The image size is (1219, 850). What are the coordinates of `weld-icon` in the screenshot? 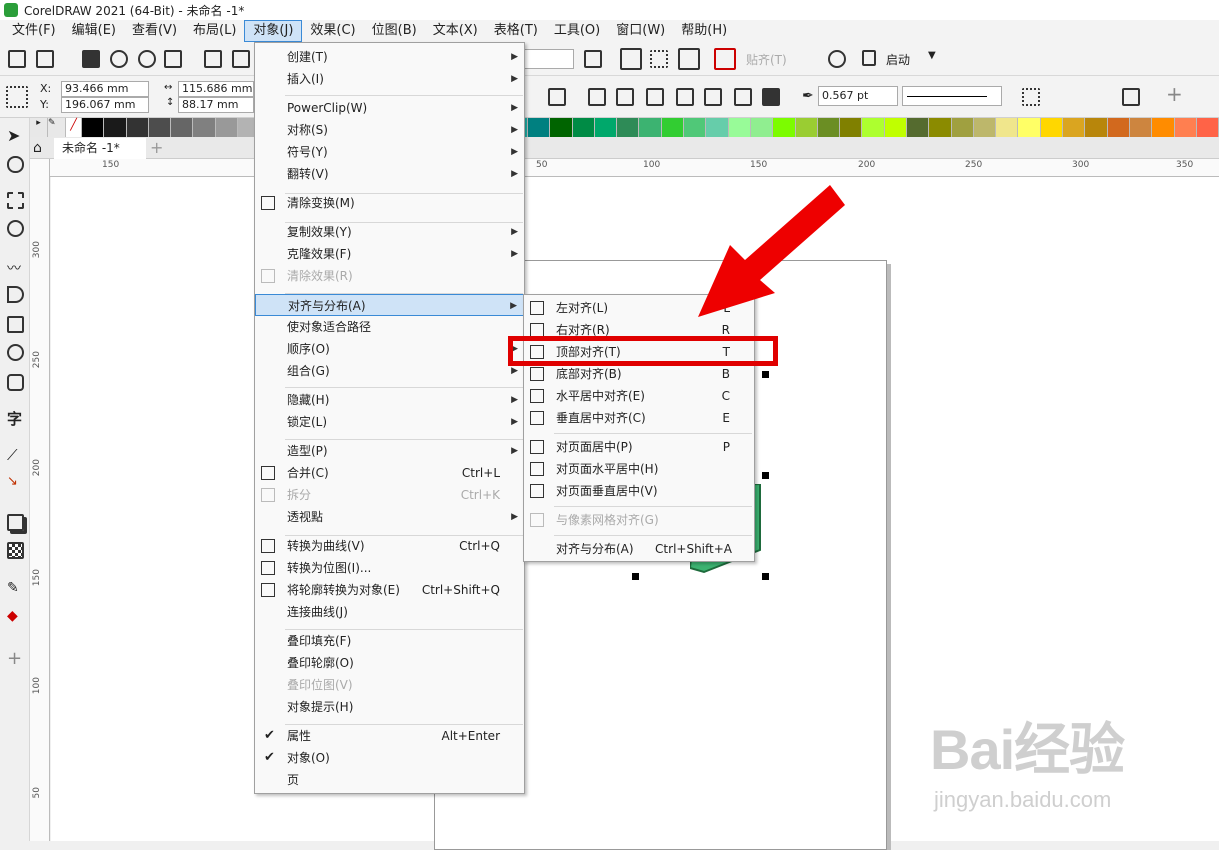 It's located at (597, 97).